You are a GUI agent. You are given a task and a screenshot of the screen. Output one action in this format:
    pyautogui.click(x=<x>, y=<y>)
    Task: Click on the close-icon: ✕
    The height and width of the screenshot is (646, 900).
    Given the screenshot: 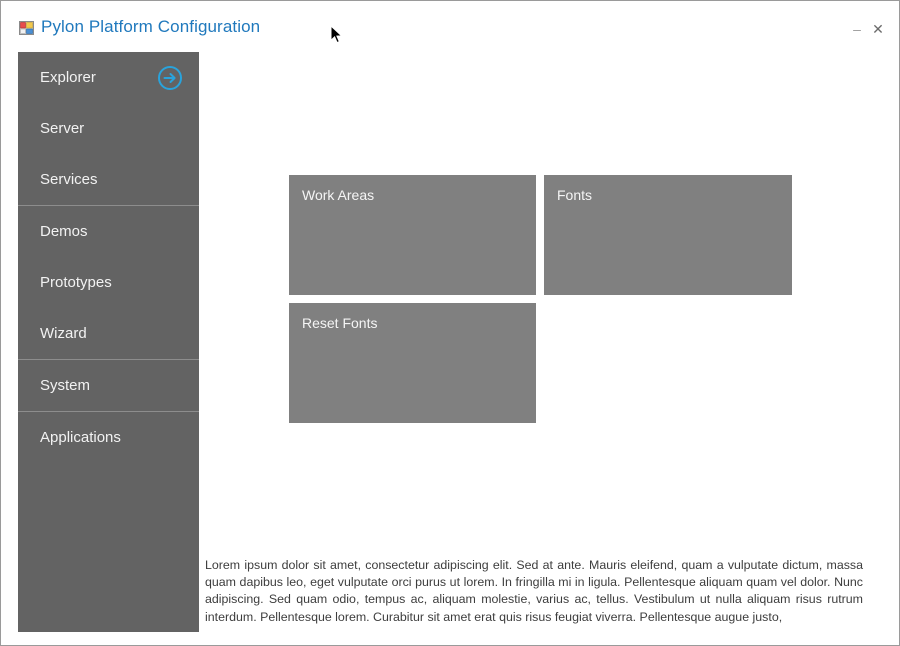 What is the action you would take?
    pyautogui.click(x=878, y=29)
    